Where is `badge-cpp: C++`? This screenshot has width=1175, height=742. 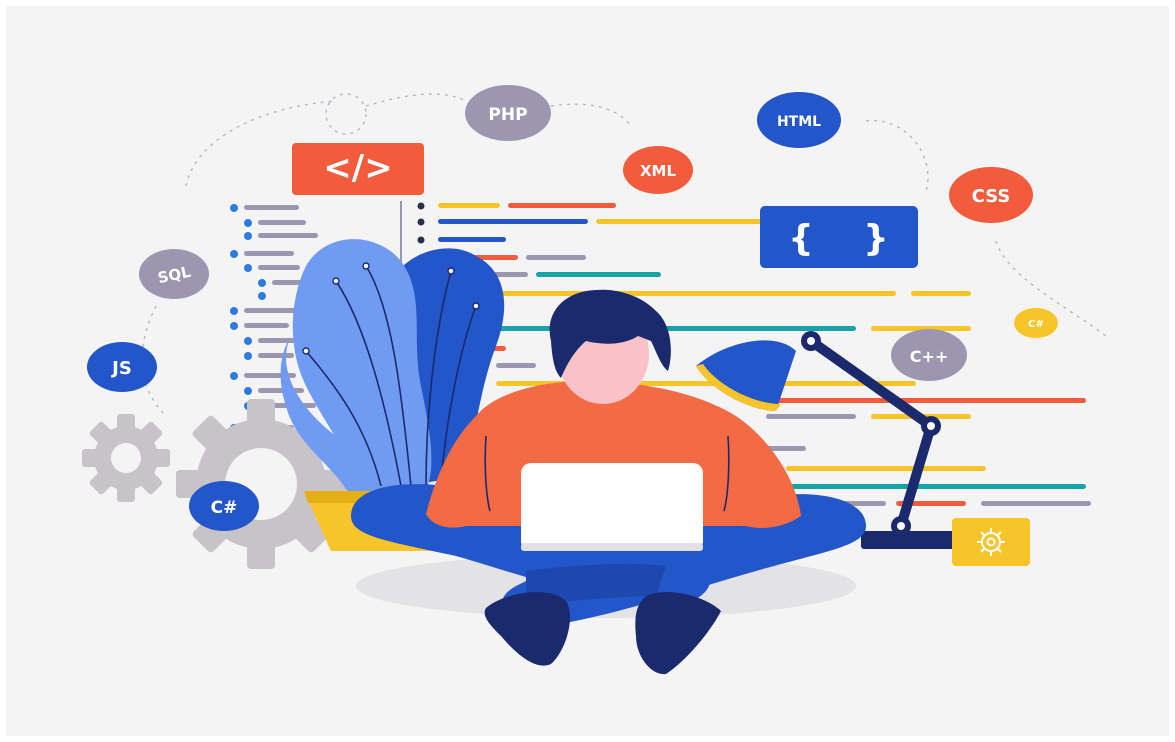 badge-cpp: C++ is located at coordinates (929, 355).